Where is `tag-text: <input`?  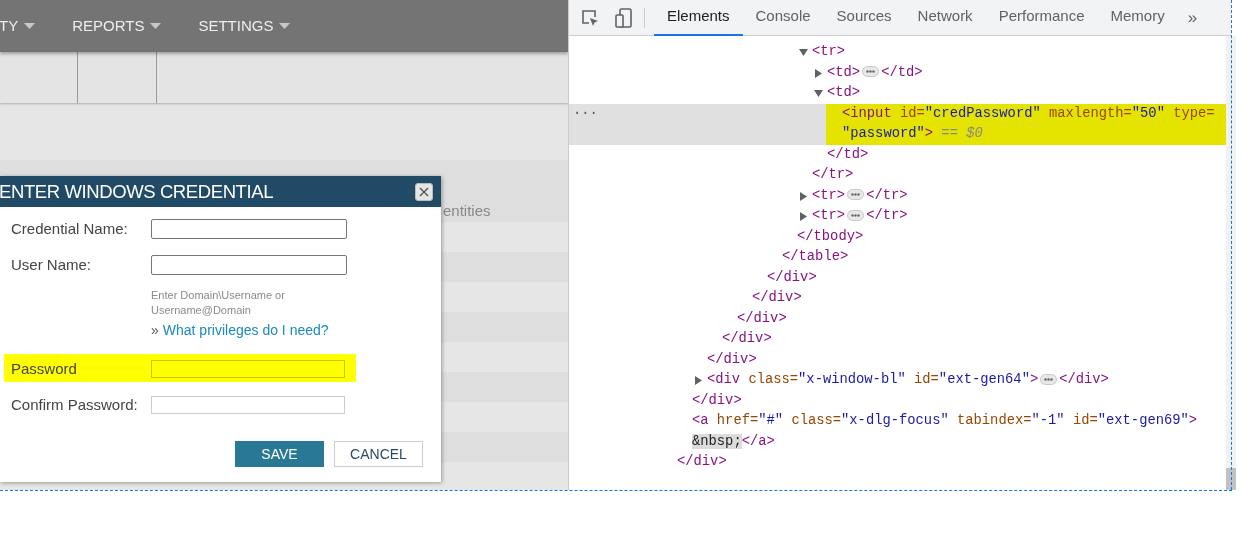 tag-text: <input is located at coordinates (867, 113).